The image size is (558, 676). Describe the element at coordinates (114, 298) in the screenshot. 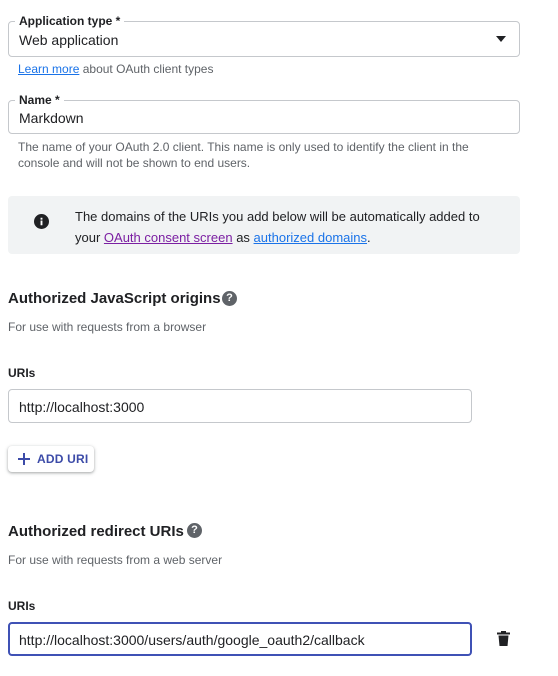

I see `js-origins-title: Authorized JavaScript origins` at that location.